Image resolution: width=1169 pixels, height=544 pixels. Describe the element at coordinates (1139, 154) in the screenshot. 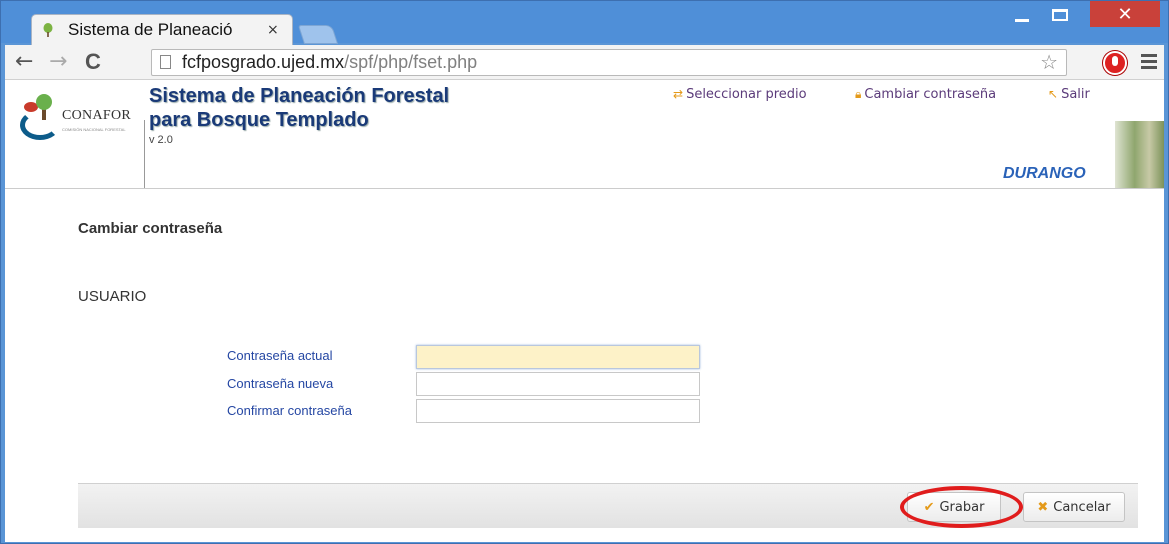

I see `forest-image` at that location.